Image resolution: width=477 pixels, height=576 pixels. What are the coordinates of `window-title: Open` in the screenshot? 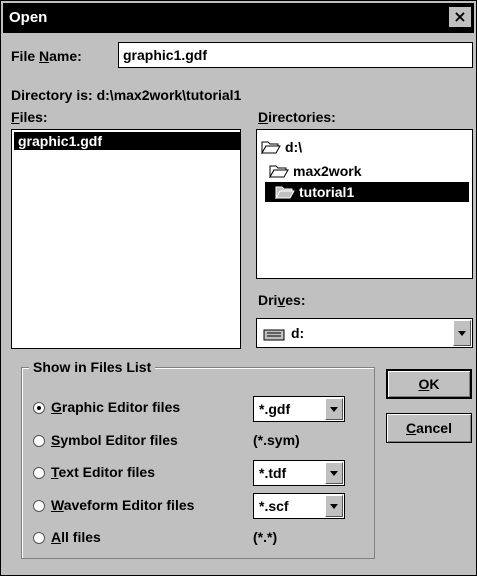 It's located at (28, 17).